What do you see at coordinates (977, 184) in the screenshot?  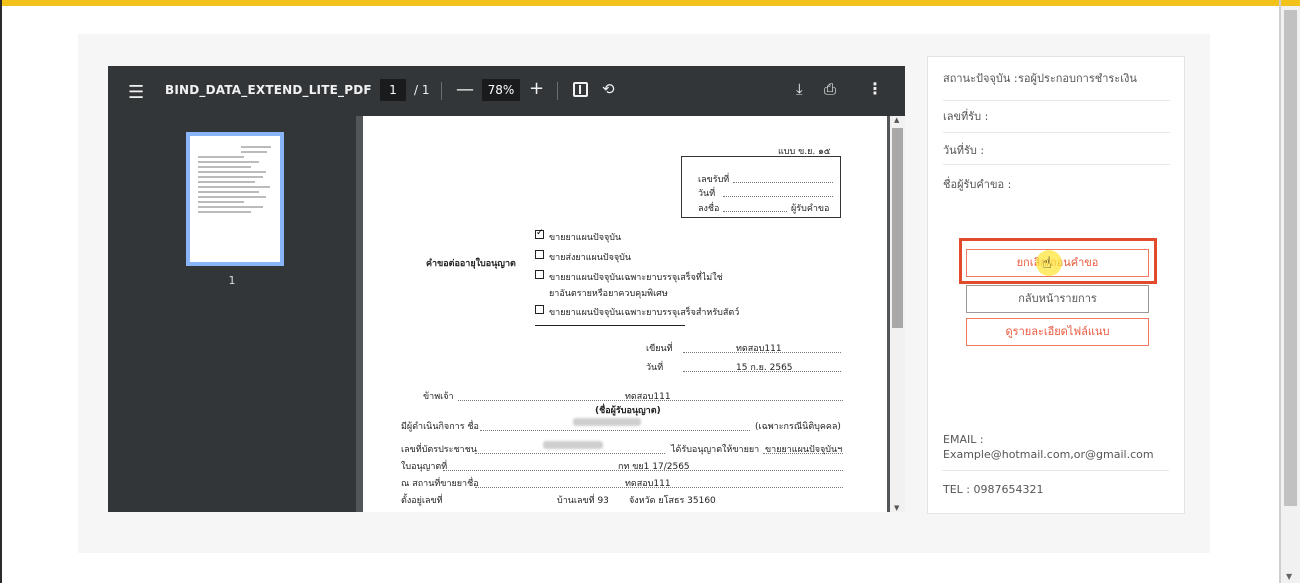 I see `receiver-label: ชื่อผู้รับคำขอ :` at bounding box center [977, 184].